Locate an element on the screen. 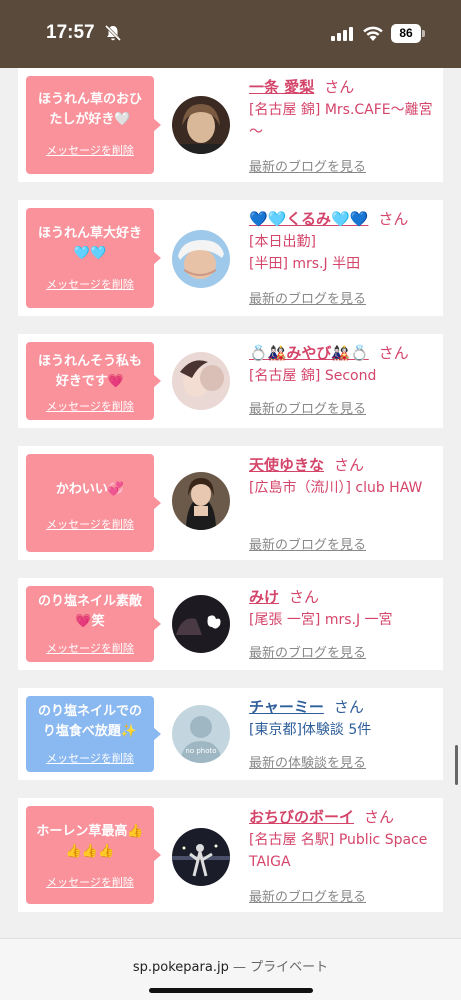  browser-bottom-bar: sp.pokepara.jp — プライベート is located at coordinates (230, 969).